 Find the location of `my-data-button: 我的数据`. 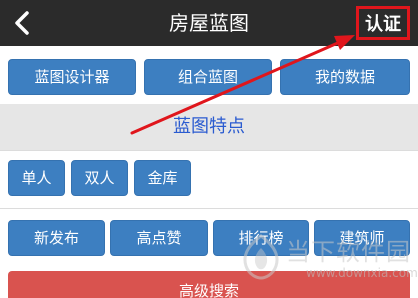

my-data-button: 我的数据 is located at coordinates (345, 77).